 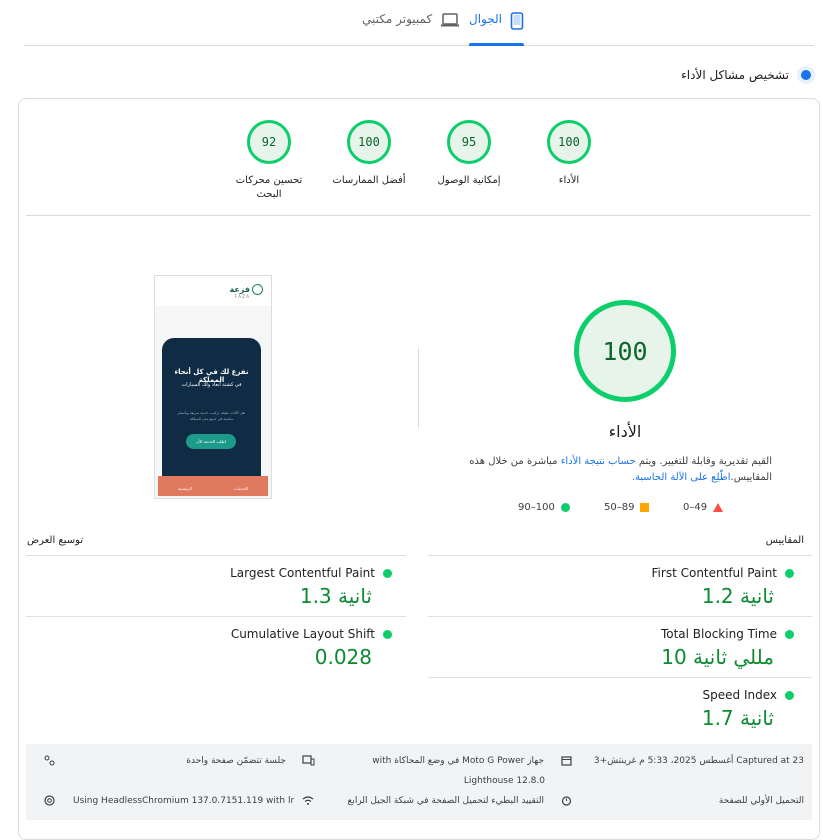 I want to click on tab-mobile: الجوال, so click(x=496, y=29).